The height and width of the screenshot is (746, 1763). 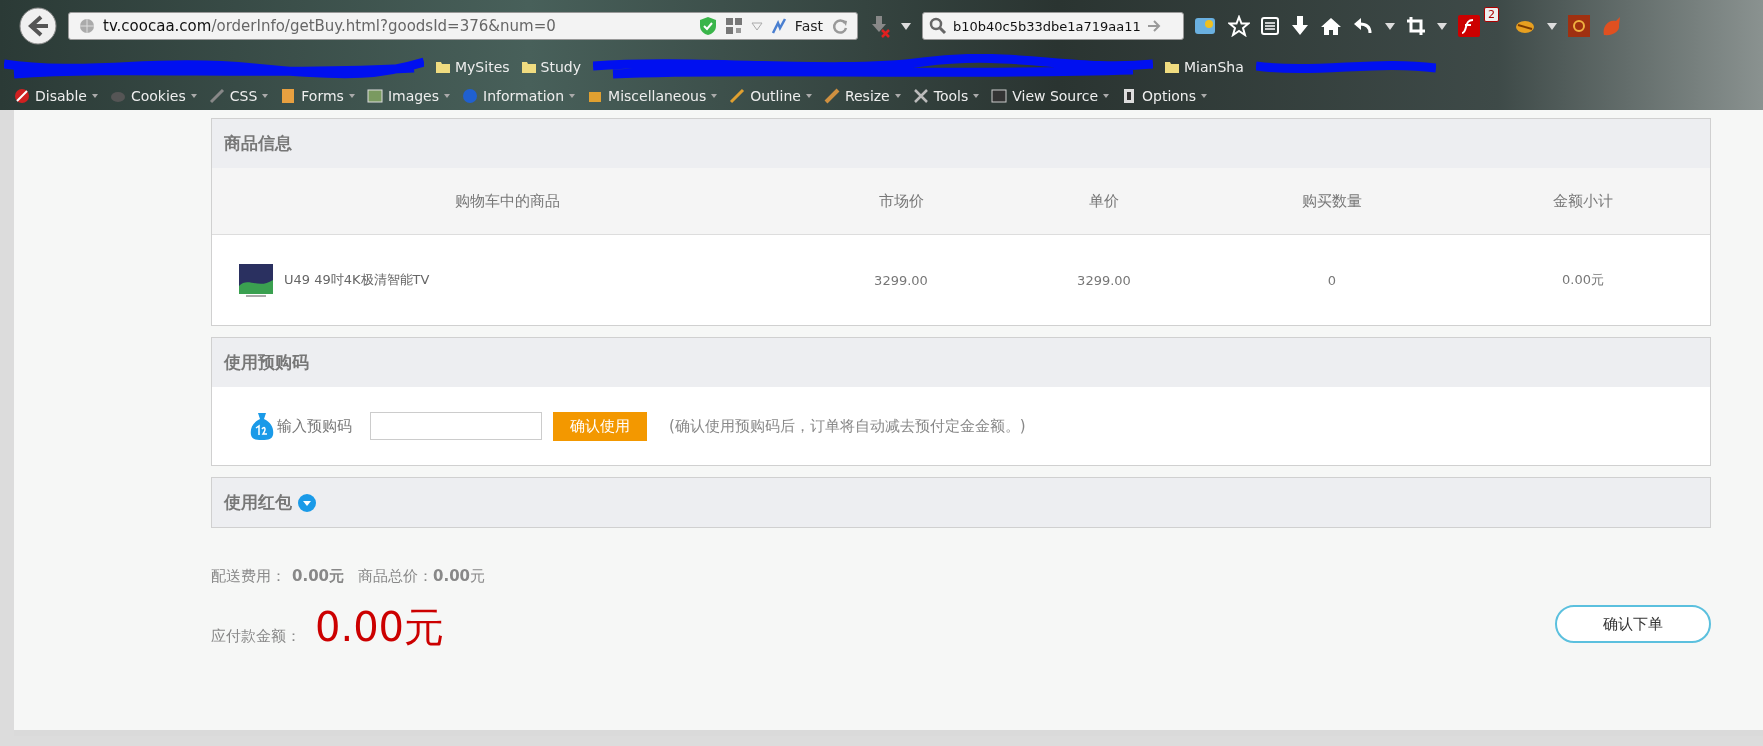 What do you see at coordinates (862, 96) in the screenshot?
I see `toolbar-menu: Resize` at bounding box center [862, 96].